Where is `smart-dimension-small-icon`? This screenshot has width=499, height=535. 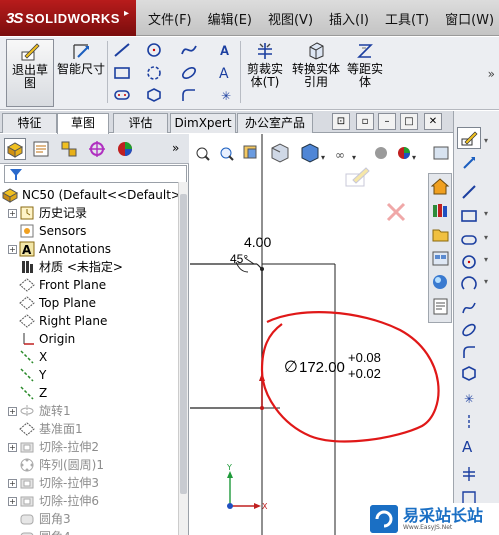 smart-dimension-small-icon is located at coordinates (469, 162).